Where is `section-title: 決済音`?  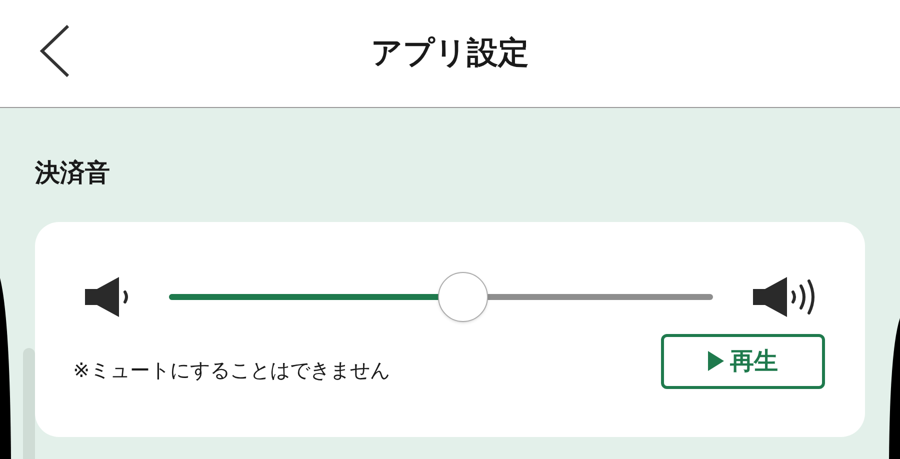 section-title: 決済音 is located at coordinates (73, 173).